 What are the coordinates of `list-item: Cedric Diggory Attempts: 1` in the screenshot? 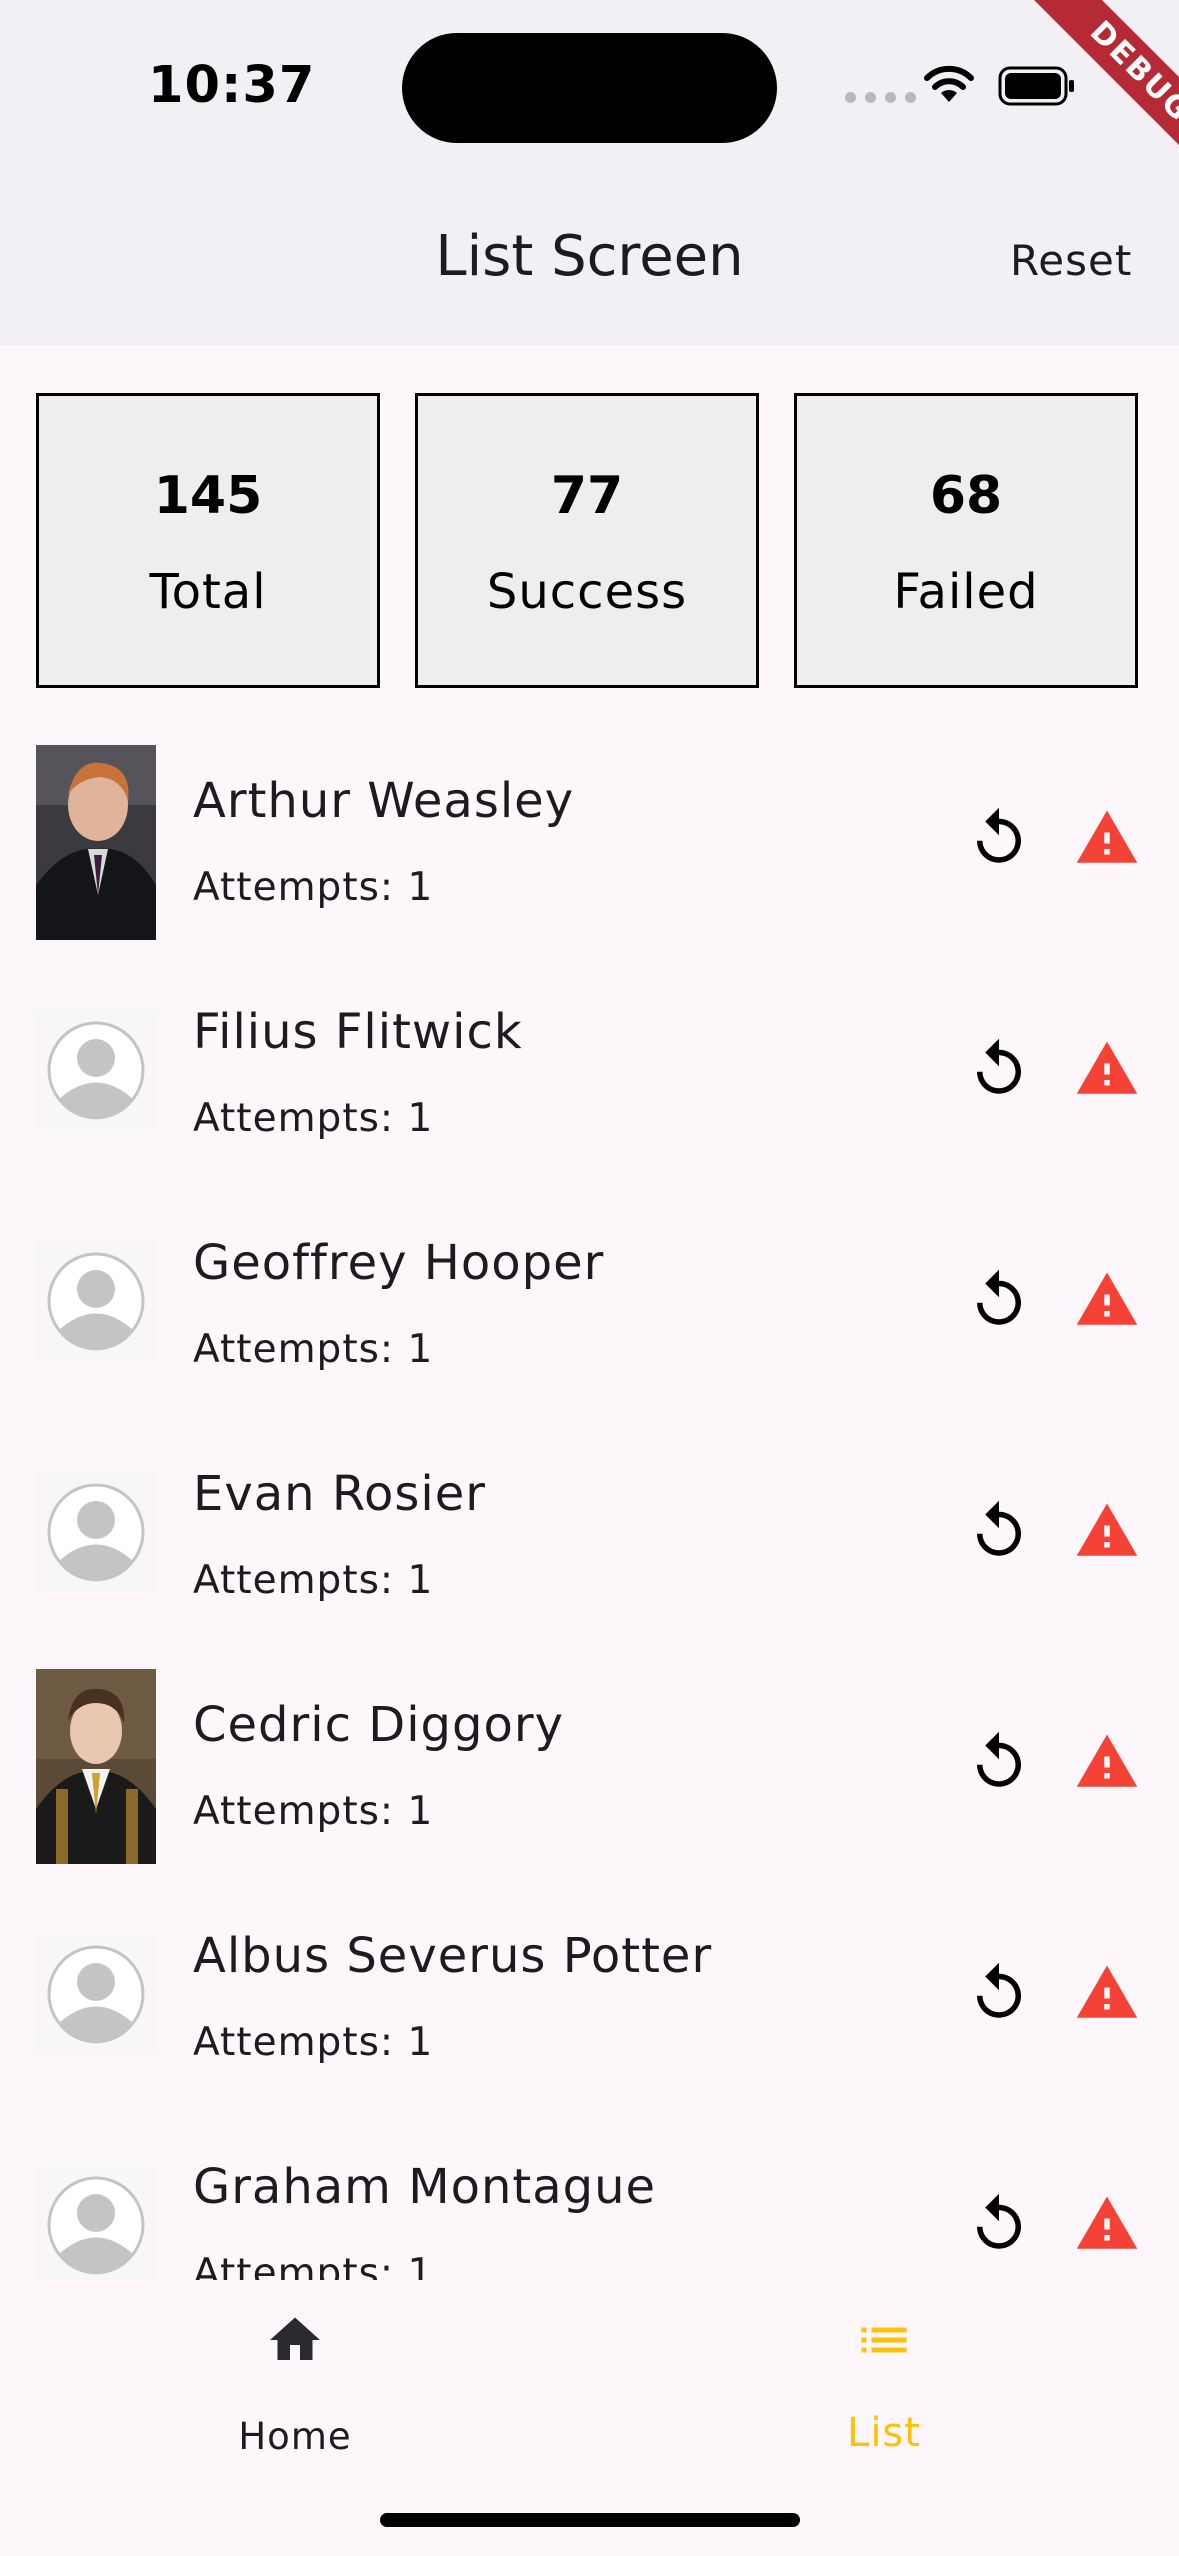 It's located at (589, 1774).